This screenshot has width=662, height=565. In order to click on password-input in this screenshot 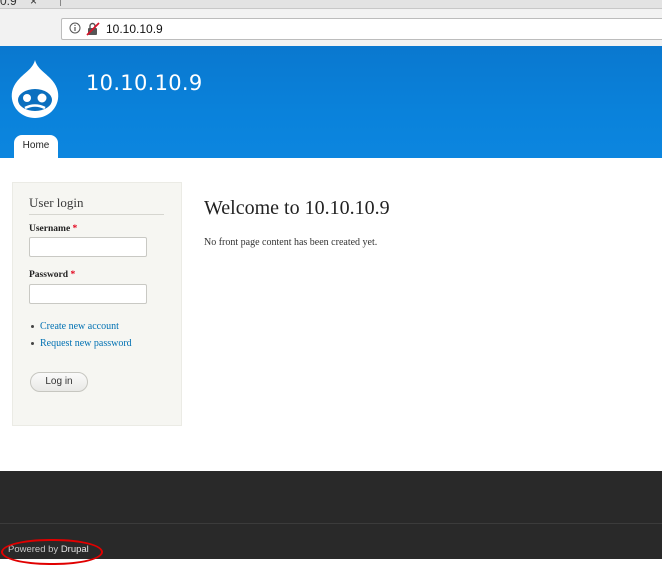, I will do `click(88, 294)`.